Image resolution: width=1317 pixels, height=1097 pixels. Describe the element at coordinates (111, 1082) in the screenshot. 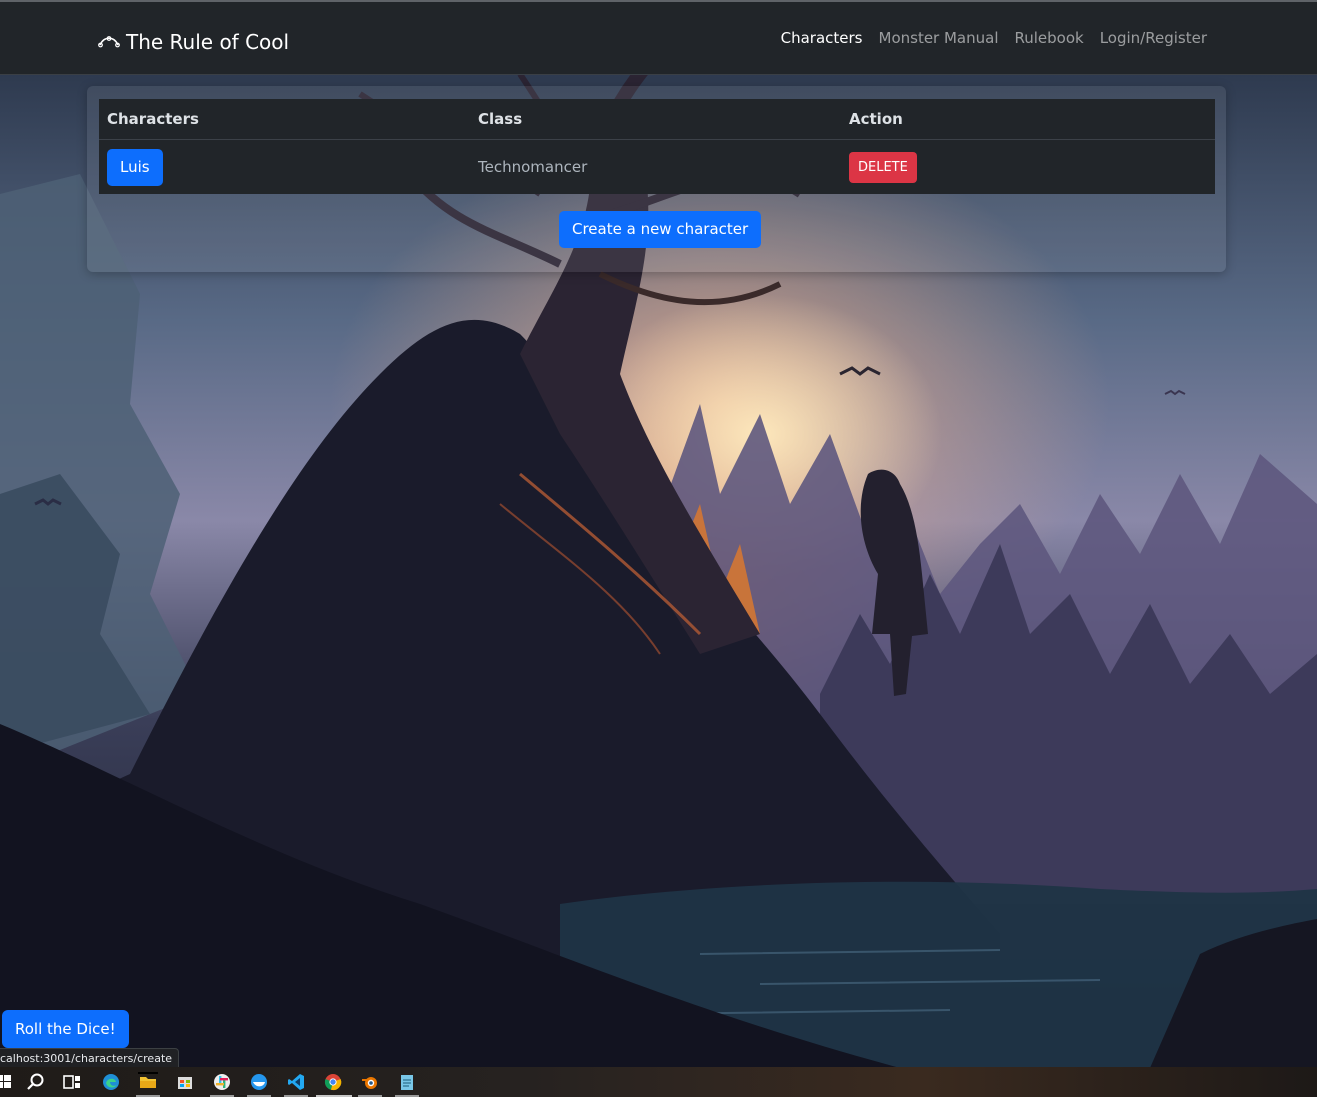

I see `edge-icon` at that location.